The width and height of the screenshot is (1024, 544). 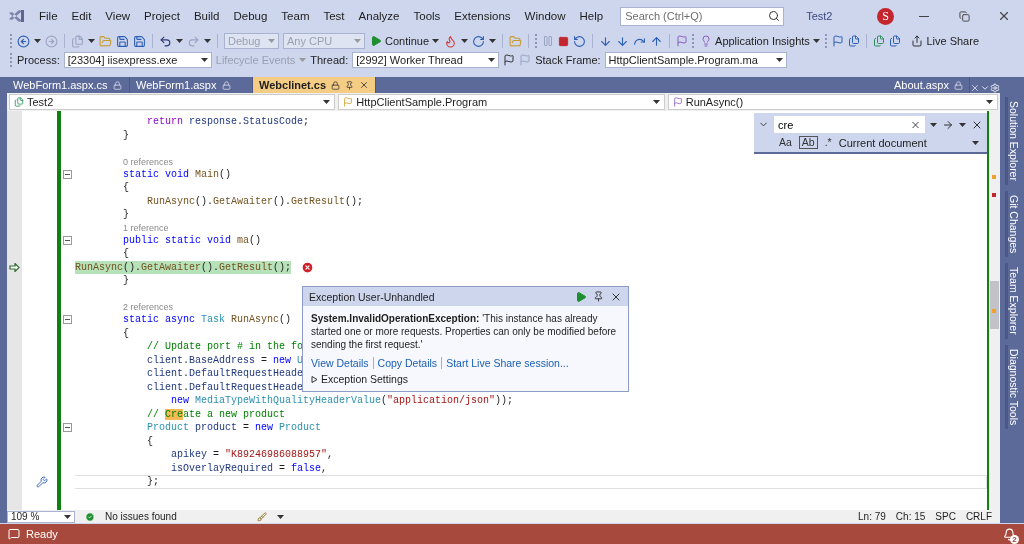 What do you see at coordinates (1009, 534) in the screenshot?
I see `notification-icon` at bounding box center [1009, 534].